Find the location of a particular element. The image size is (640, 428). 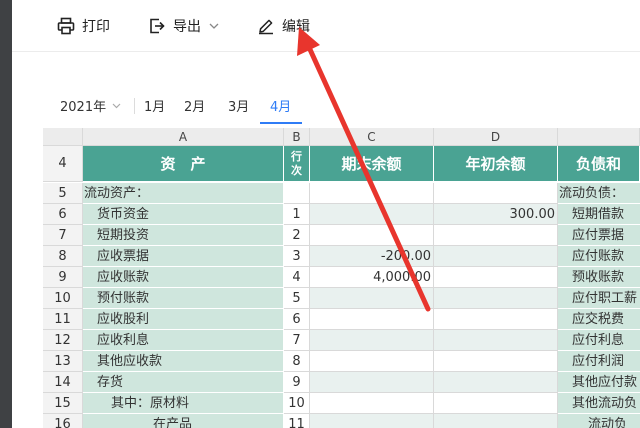

tab-month-4: 4月 is located at coordinates (281, 110).